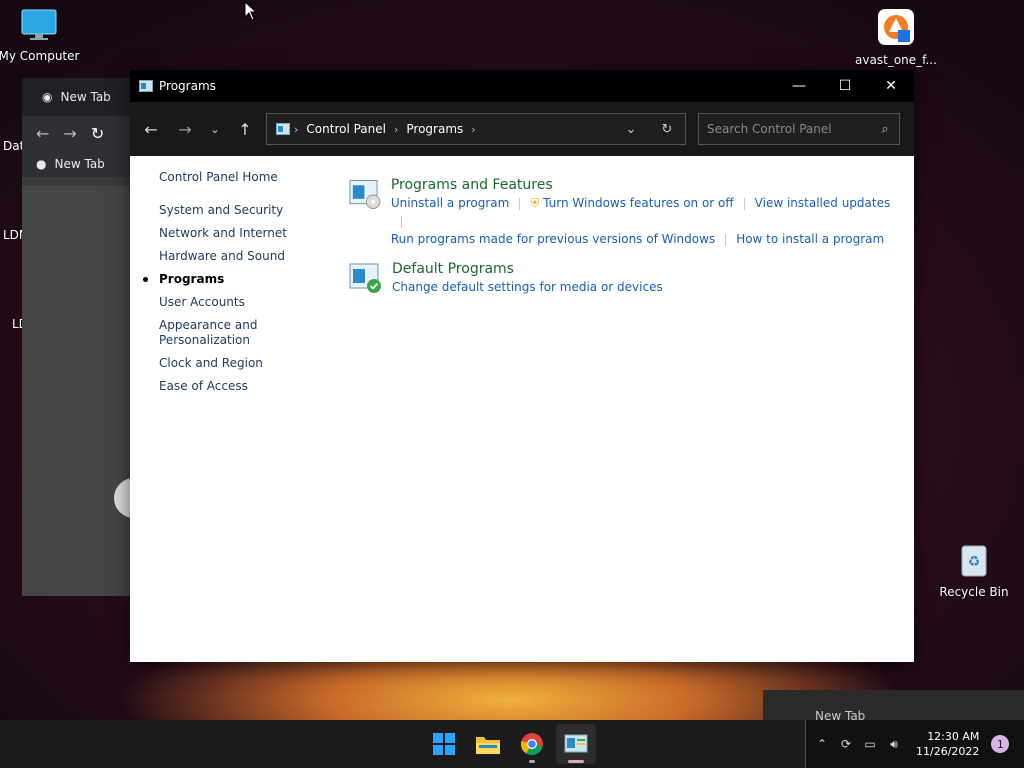 The height and width of the screenshot is (768, 1024). What do you see at coordinates (667, 129) in the screenshot?
I see `refresh-icon: ↻` at bounding box center [667, 129].